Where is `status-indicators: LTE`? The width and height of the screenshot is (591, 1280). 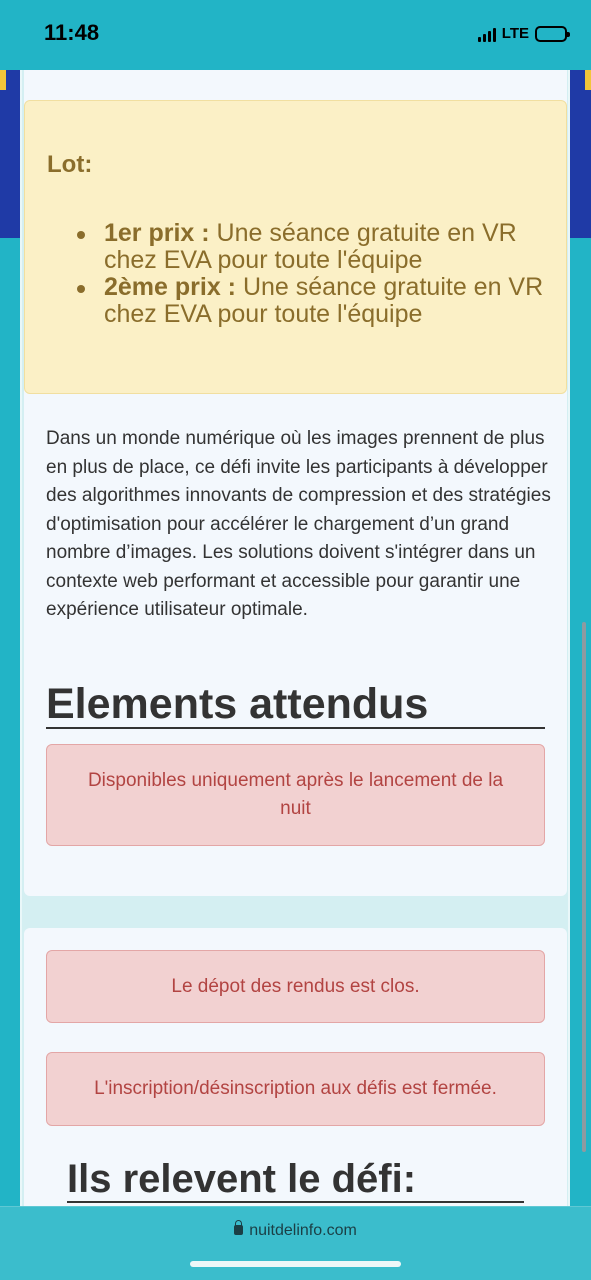 status-indicators: LTE is located at coordinates (523, 33).